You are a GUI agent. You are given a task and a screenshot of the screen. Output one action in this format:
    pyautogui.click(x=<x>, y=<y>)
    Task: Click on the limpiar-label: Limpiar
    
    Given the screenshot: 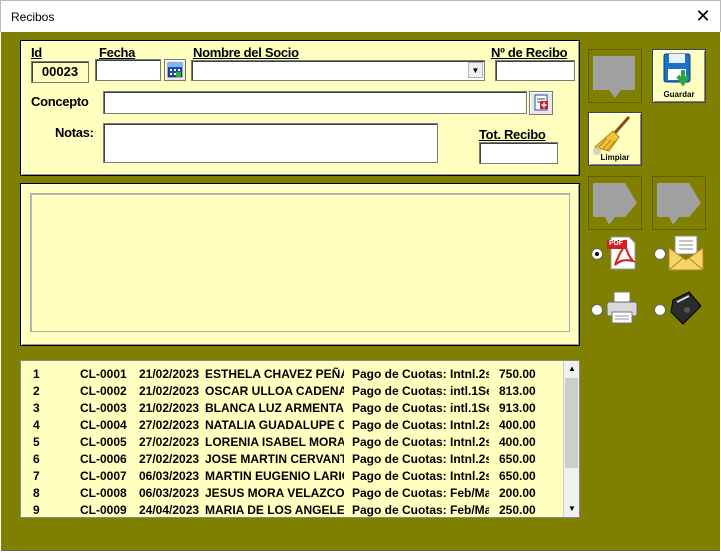 What is the action you would take?
    pyautogui.click(x=615, y=157)
    